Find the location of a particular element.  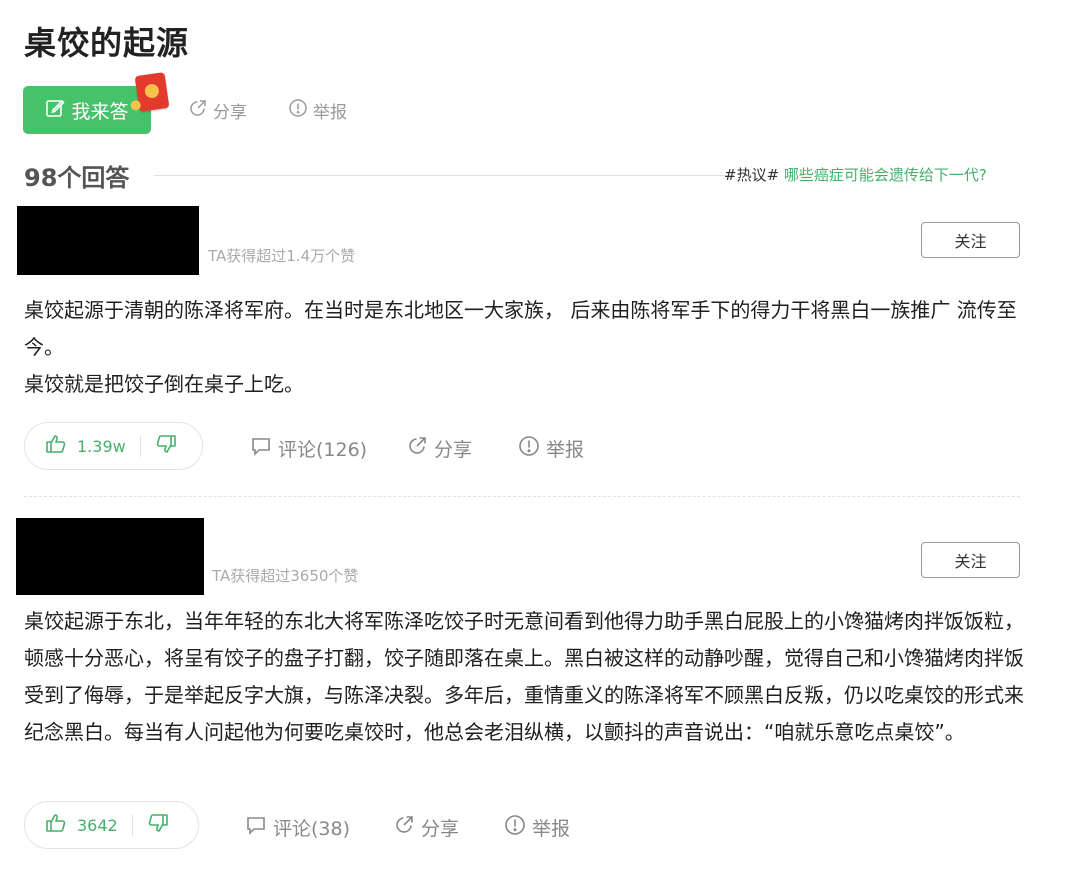

question-report-label: 举报 is located at coordinates (330, 113).